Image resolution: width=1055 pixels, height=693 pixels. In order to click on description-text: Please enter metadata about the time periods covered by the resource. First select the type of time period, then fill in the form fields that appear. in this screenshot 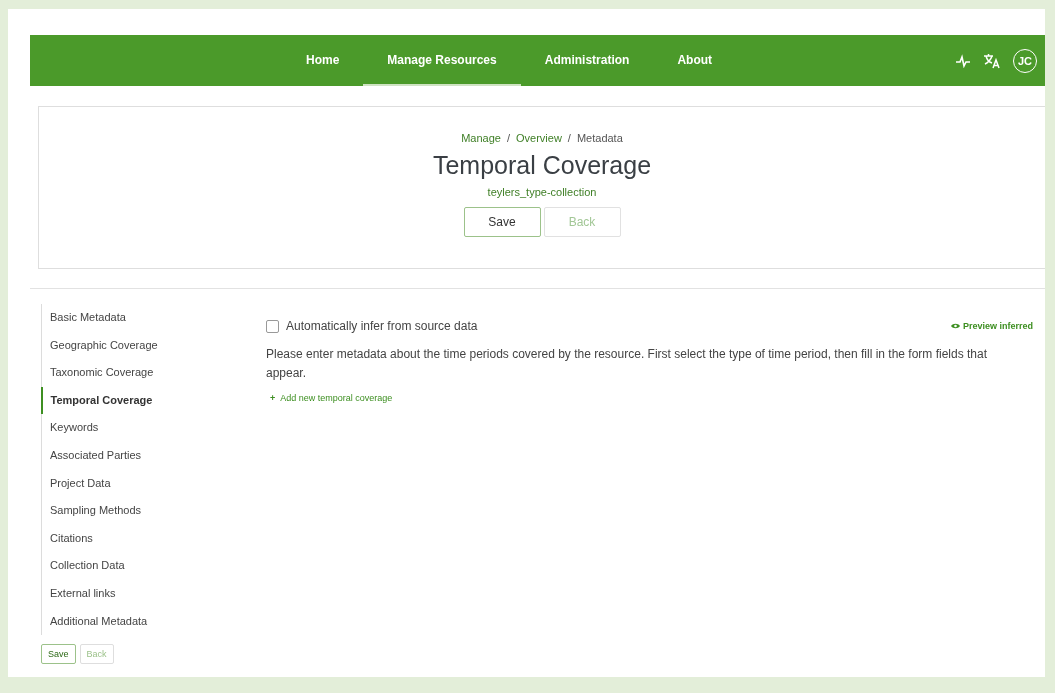, I will do `click(627, 364)`.